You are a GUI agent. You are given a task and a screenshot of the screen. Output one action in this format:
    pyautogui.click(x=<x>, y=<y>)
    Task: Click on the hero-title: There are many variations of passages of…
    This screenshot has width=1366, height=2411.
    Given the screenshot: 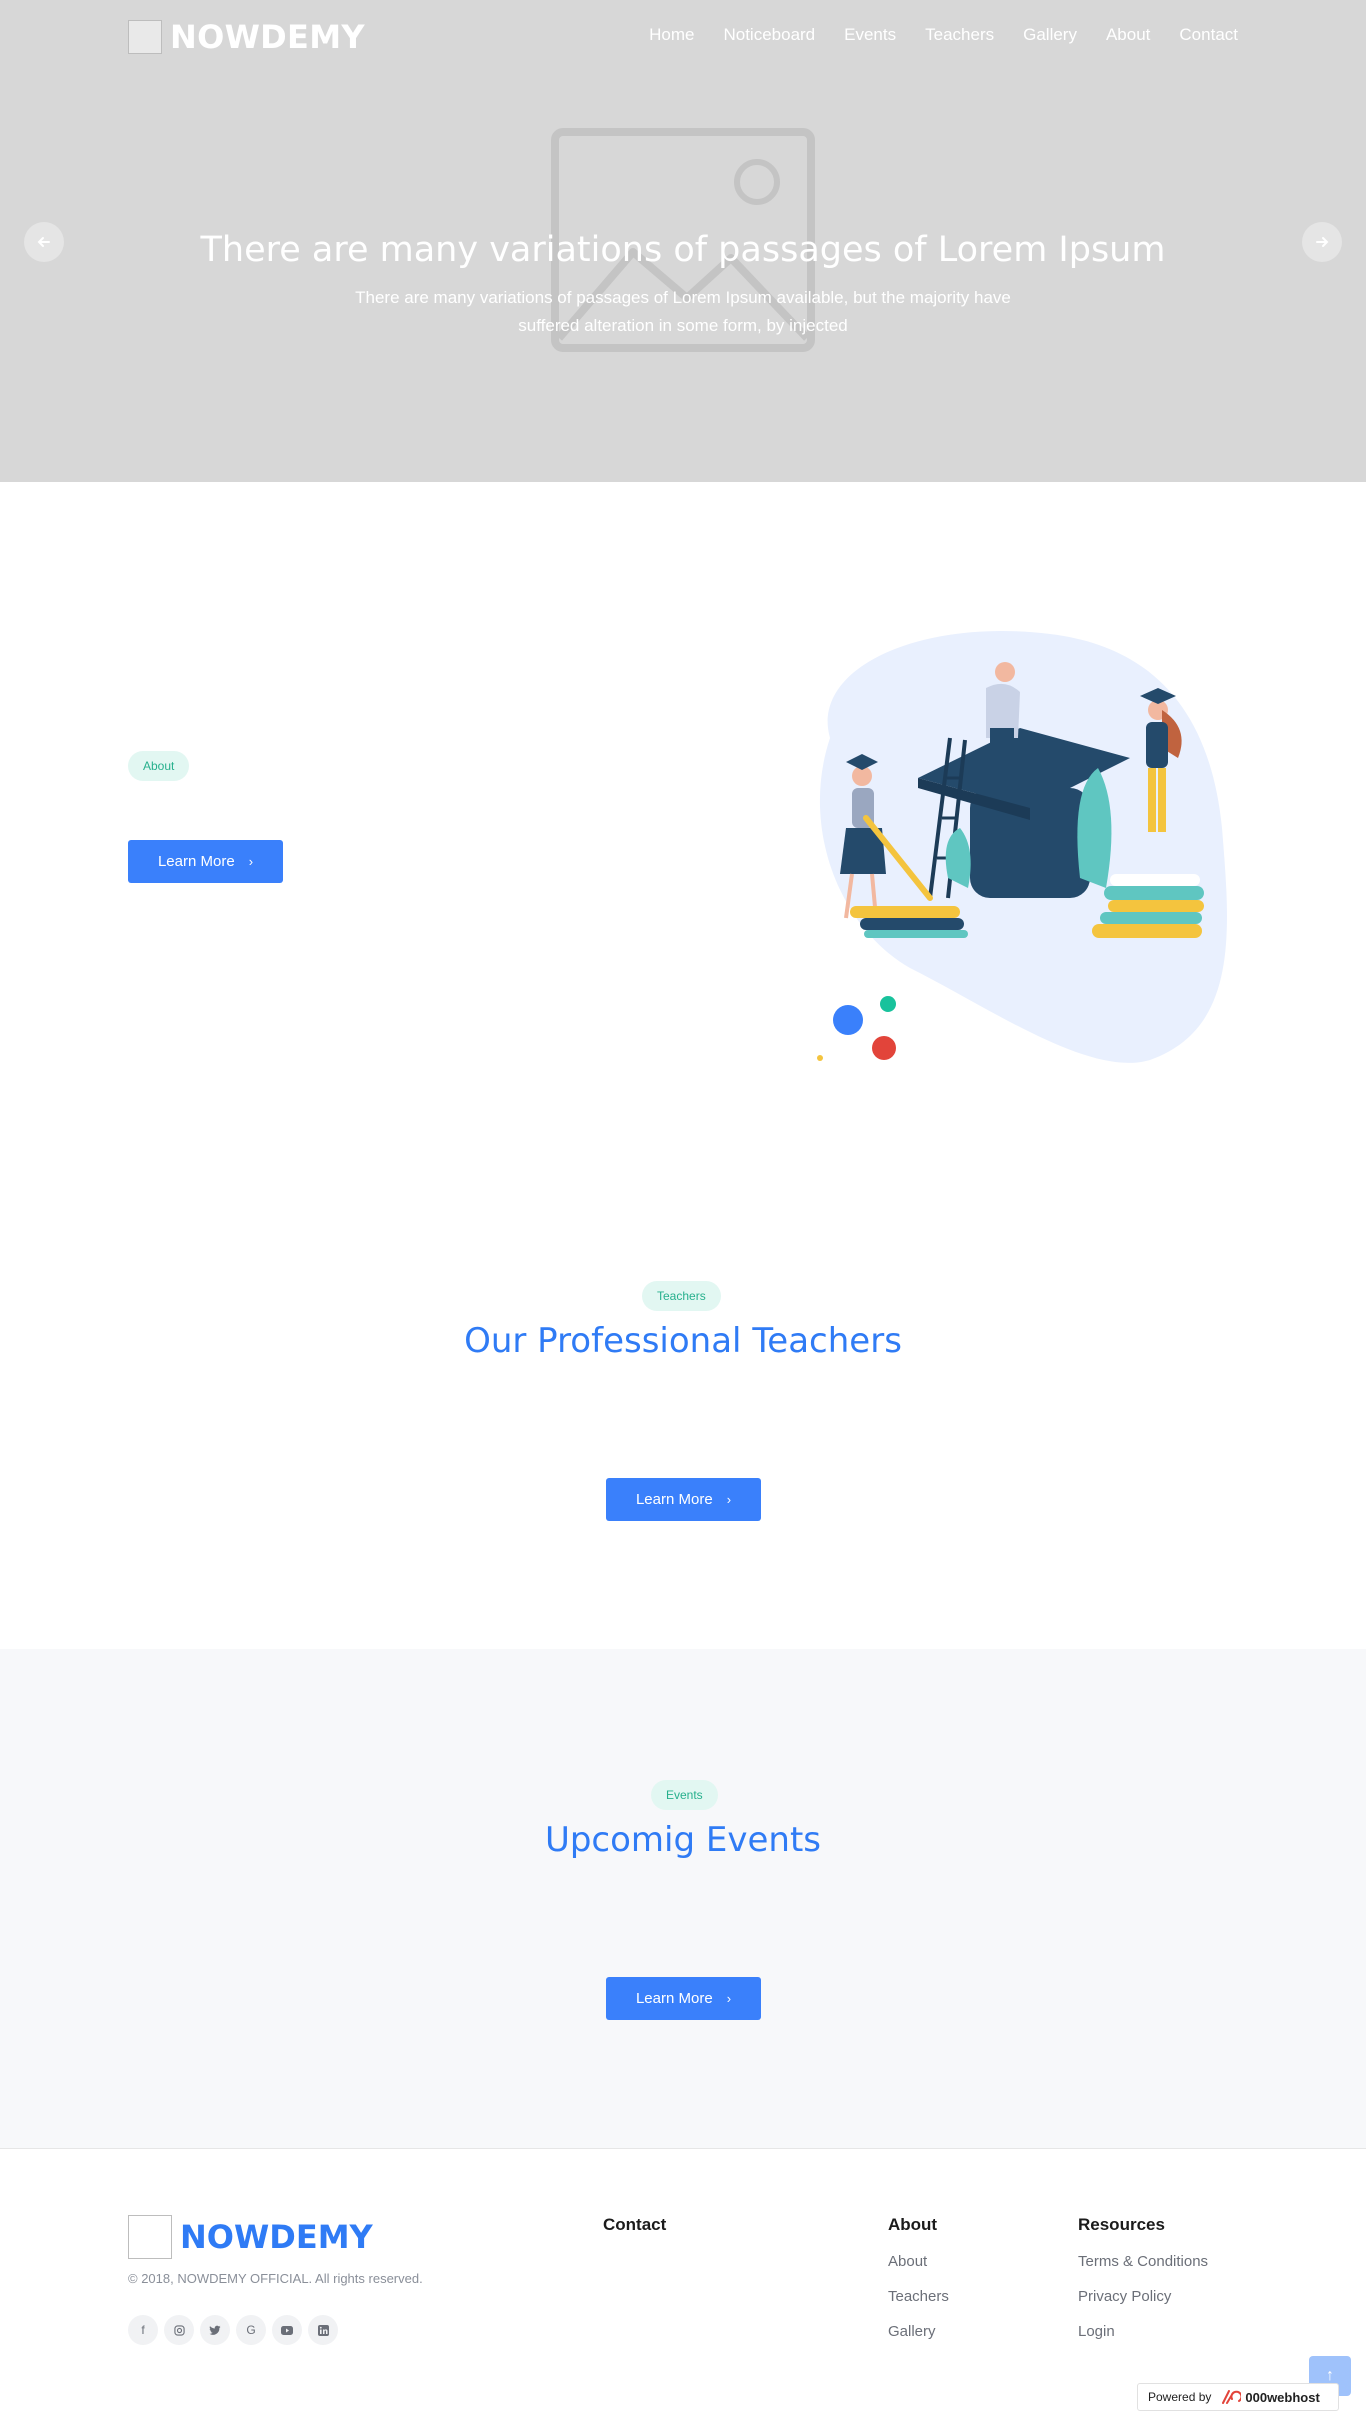 What is the action you would take?
    pyautogui.click(x=683, y=250)
    